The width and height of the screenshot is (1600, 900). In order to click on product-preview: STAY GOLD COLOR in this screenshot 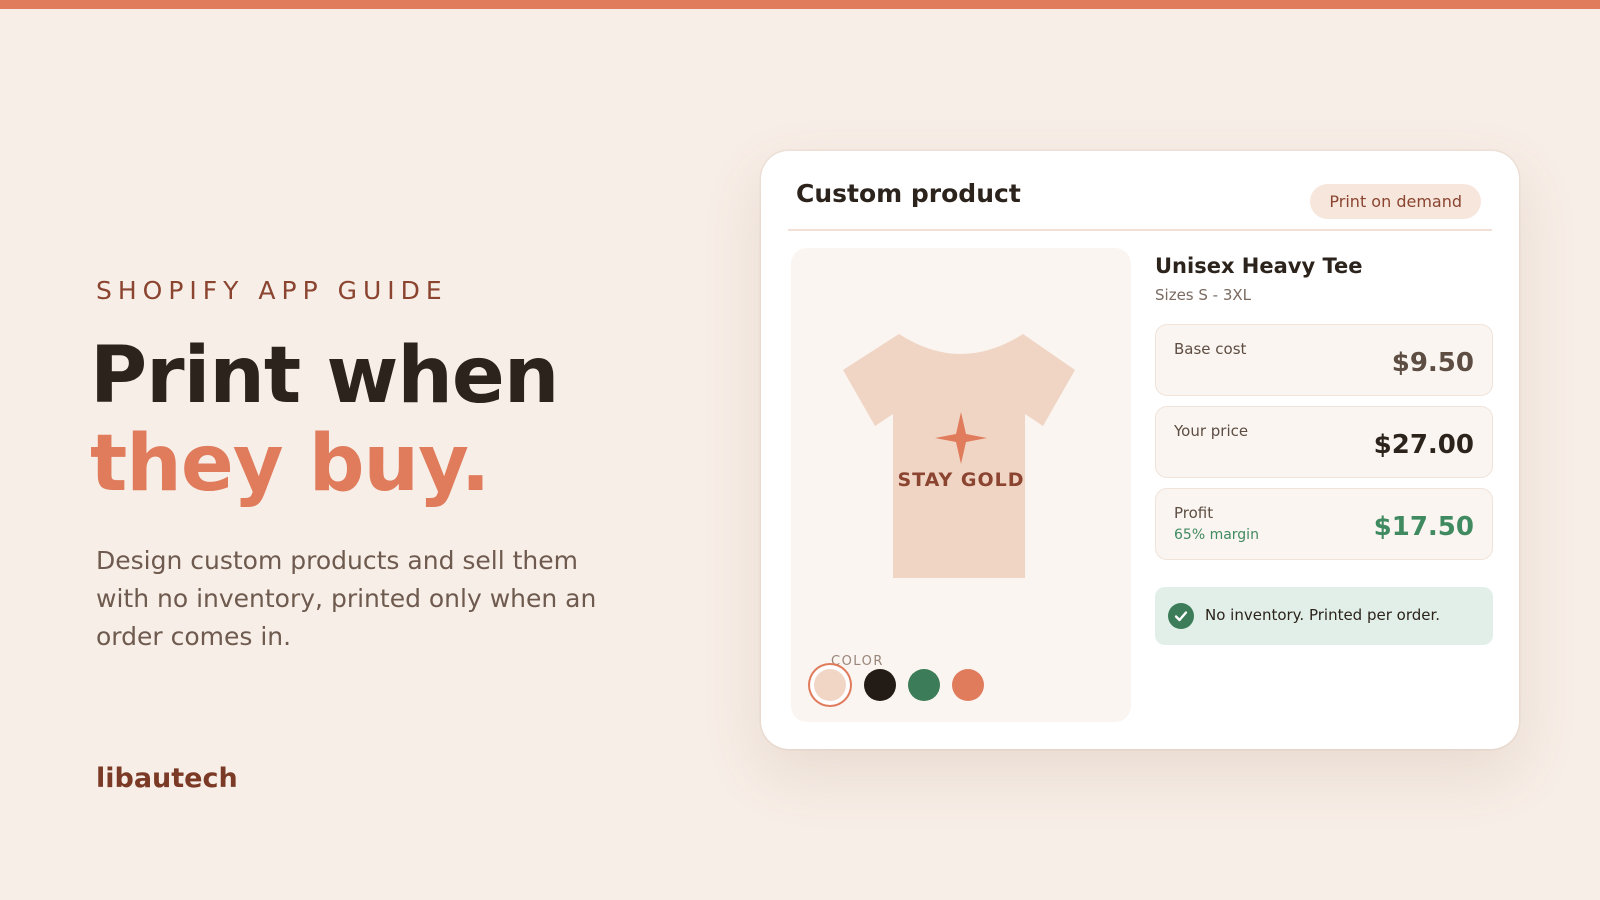, I will do `click(961, 485)`.